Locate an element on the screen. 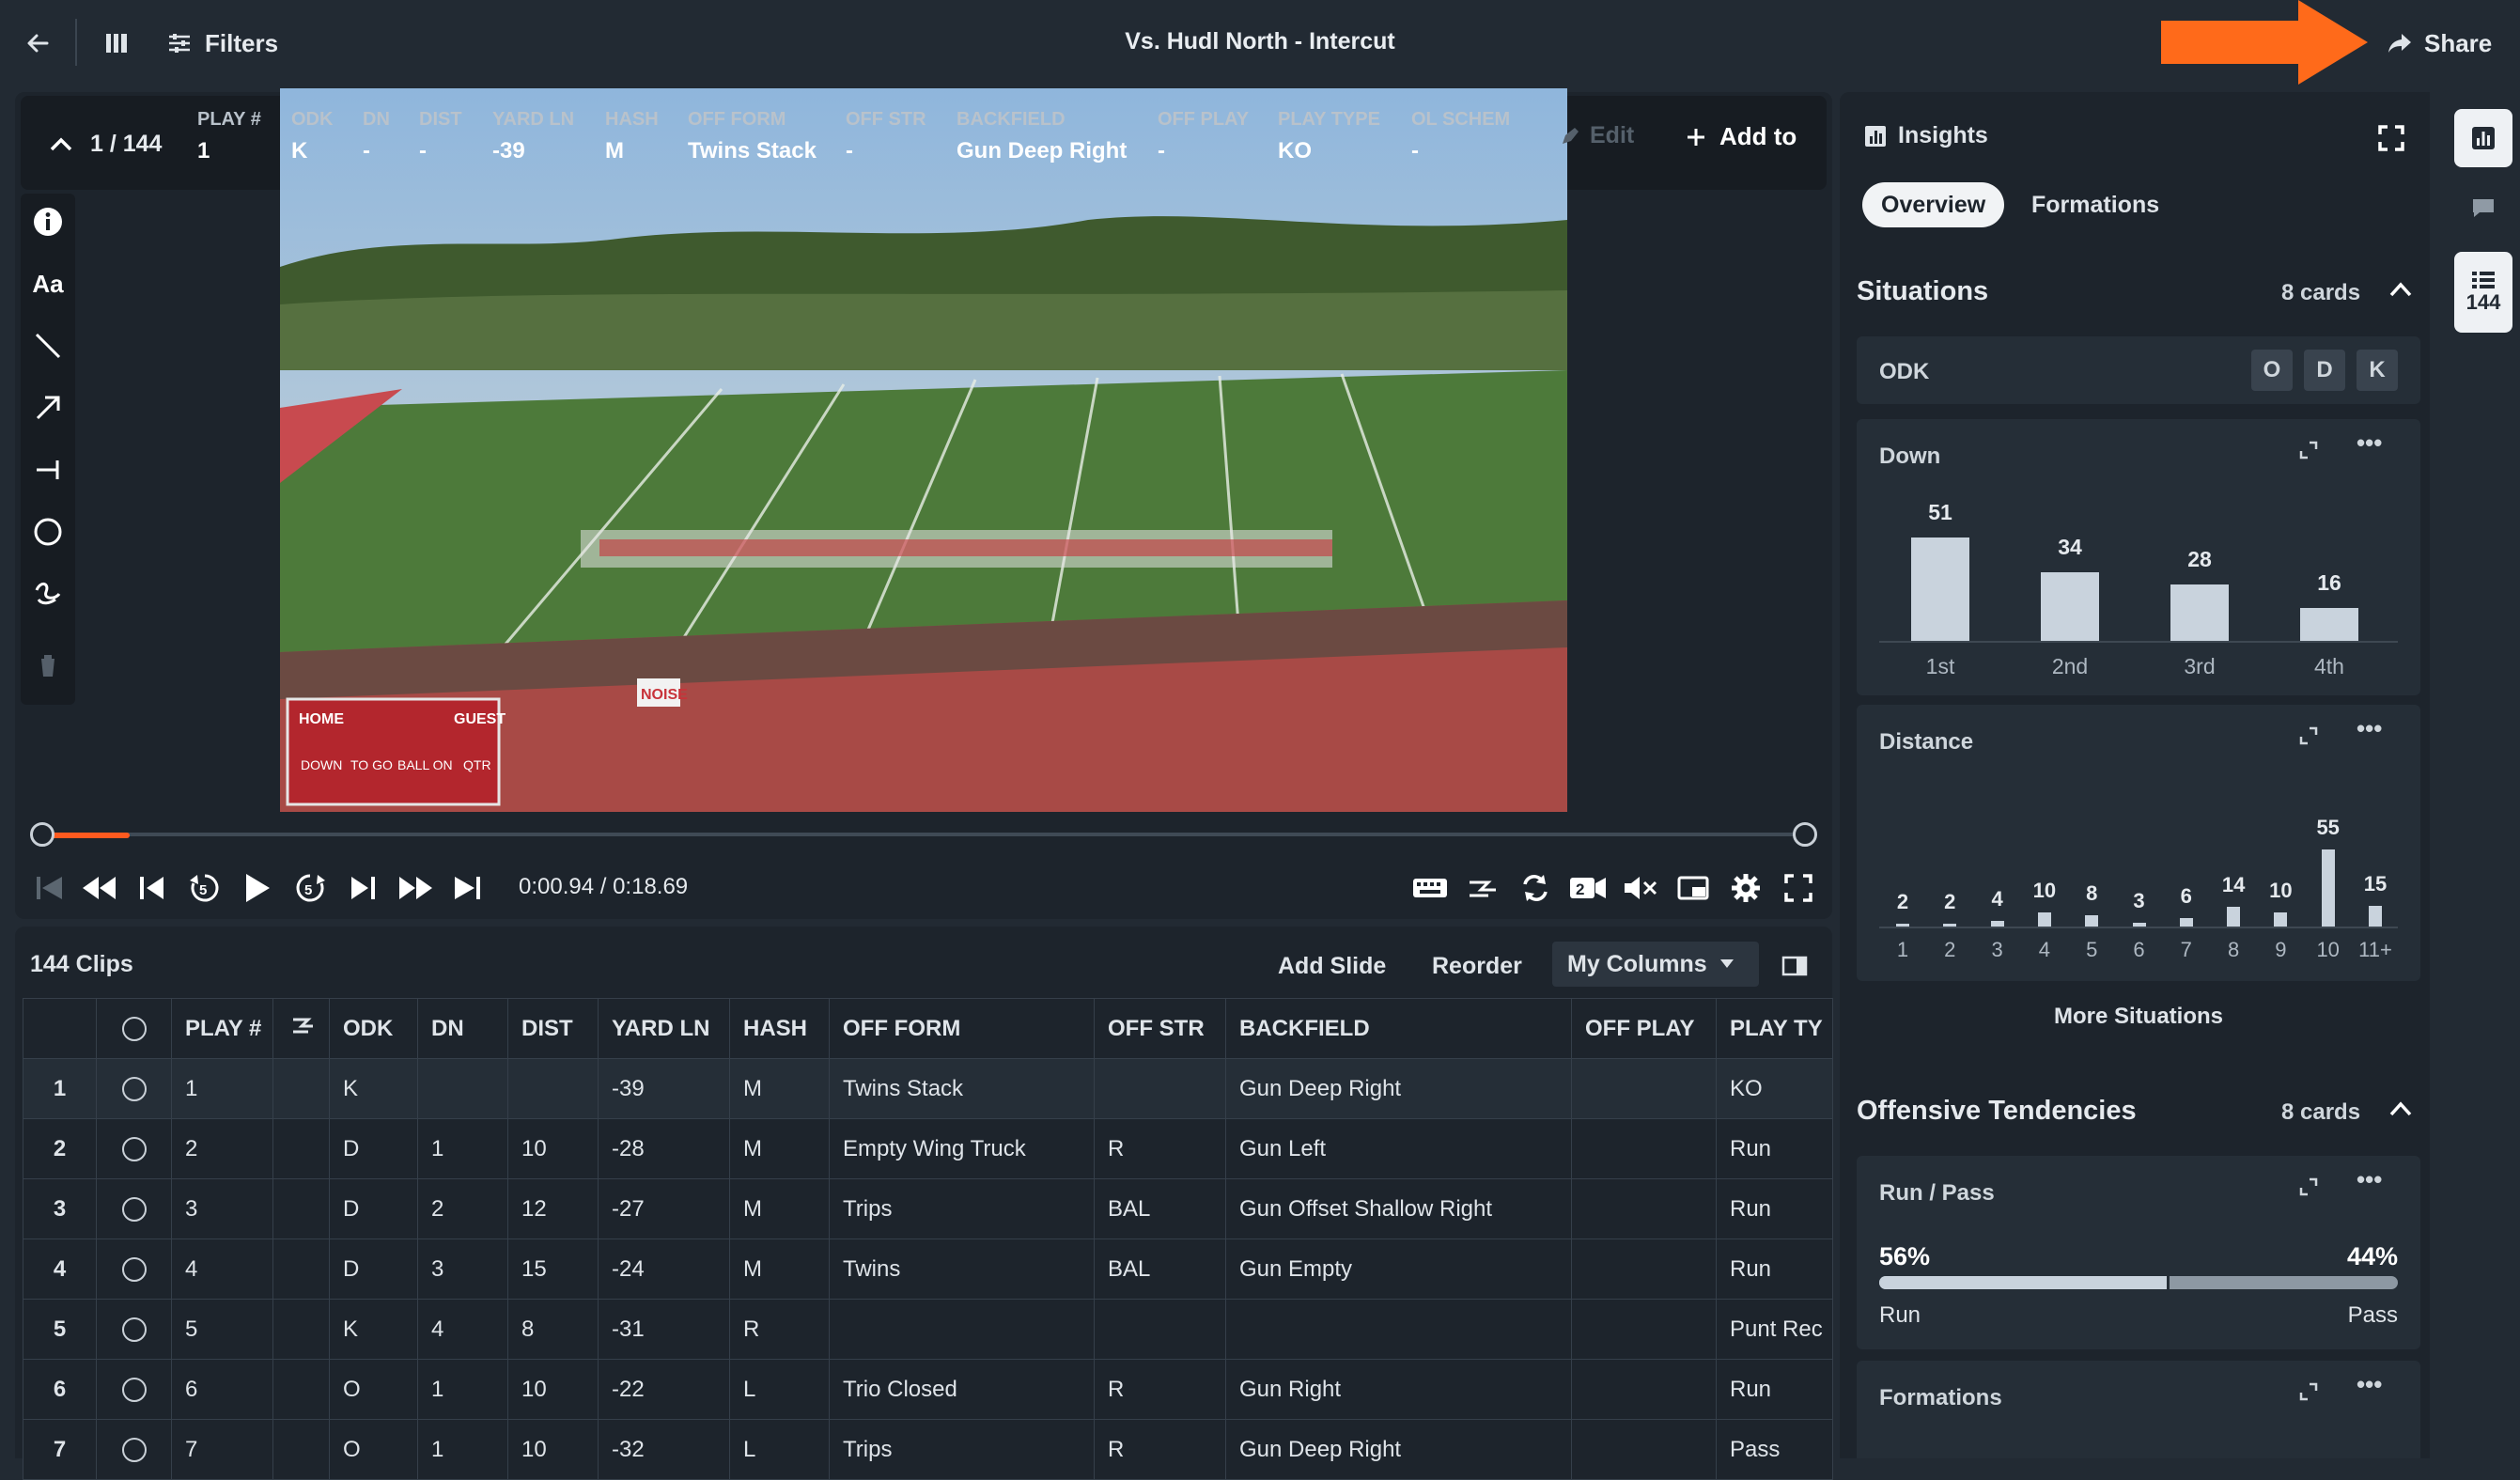 This screenshot has width=2520, height=1480. line-tool-icon is located at coordinates (48, 346).